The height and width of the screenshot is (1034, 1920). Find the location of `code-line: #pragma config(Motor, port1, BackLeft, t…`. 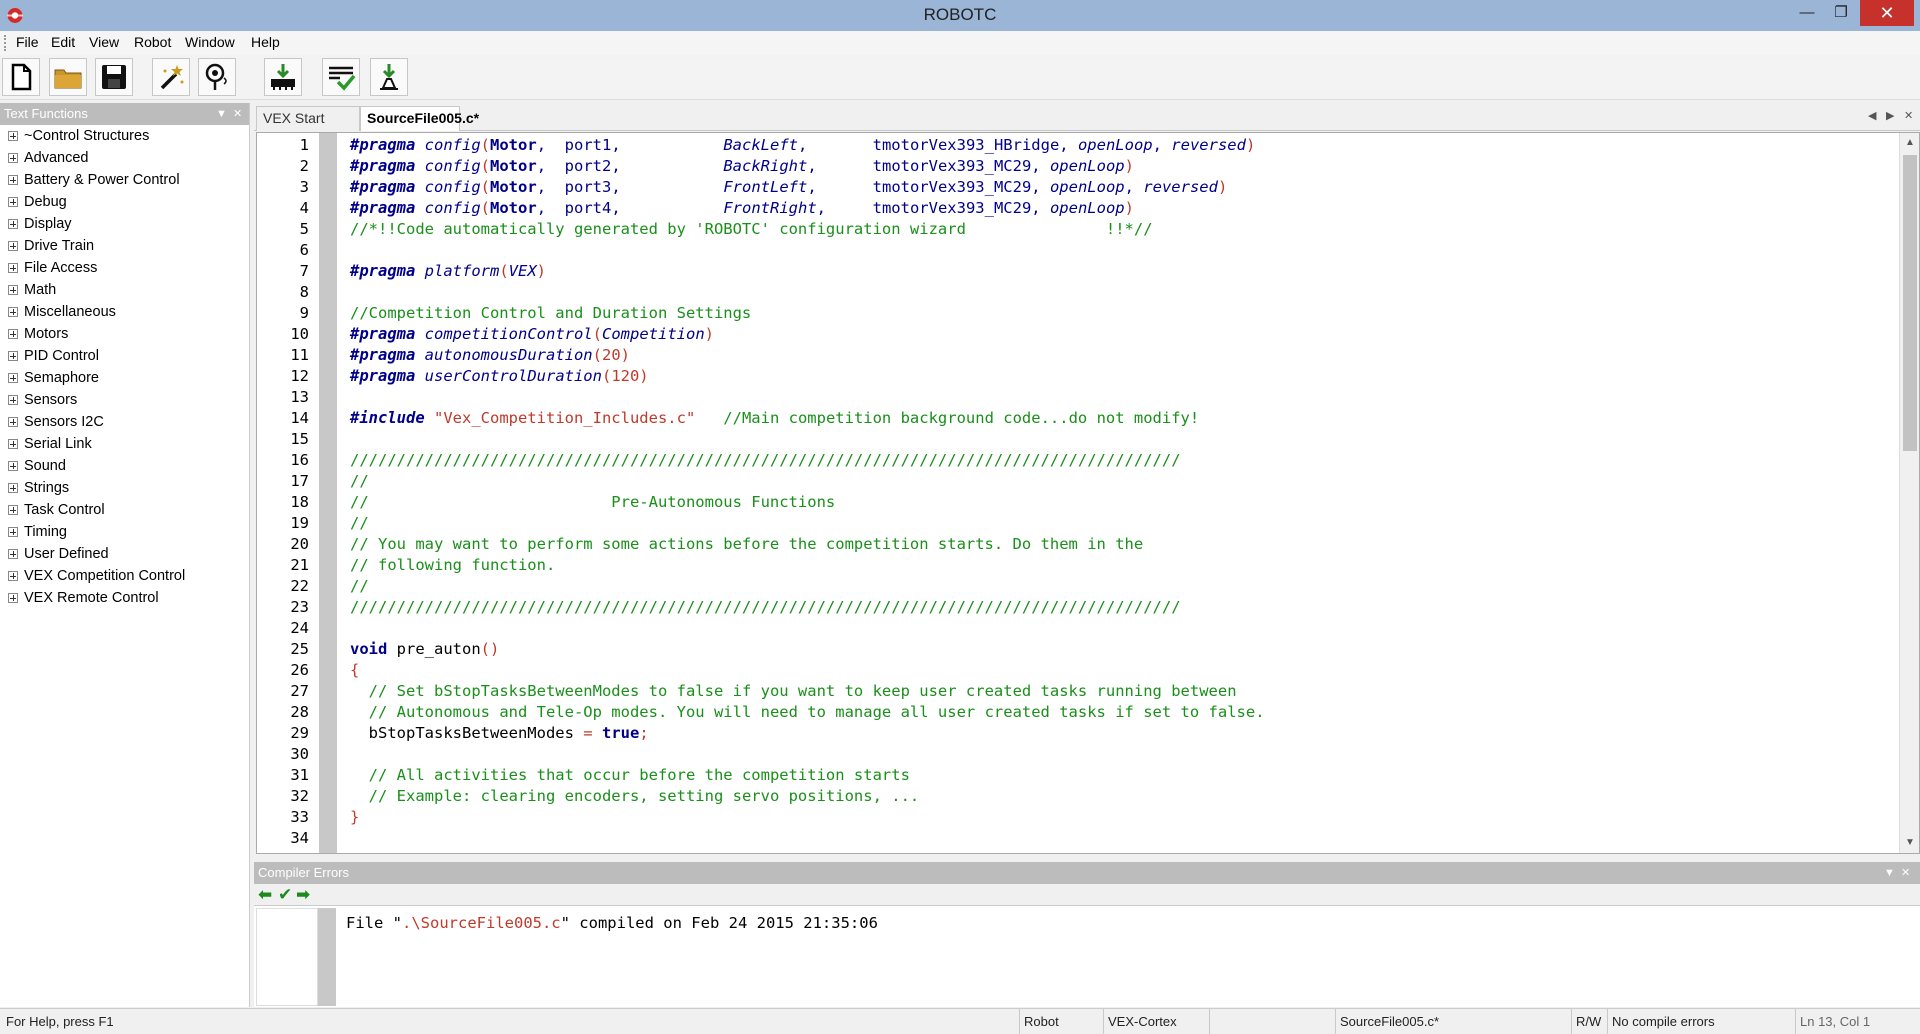

code-line: #pragma config(Motor, port1, BackLeft, t… is located at coordinates (802, 145).